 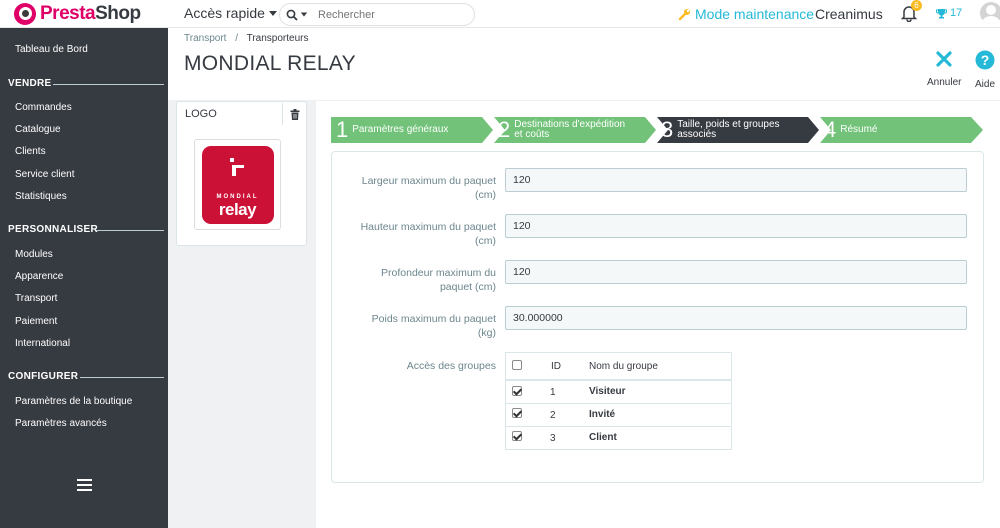 I want to click on brand-part-a: Presta, so click(x=68, y=13).